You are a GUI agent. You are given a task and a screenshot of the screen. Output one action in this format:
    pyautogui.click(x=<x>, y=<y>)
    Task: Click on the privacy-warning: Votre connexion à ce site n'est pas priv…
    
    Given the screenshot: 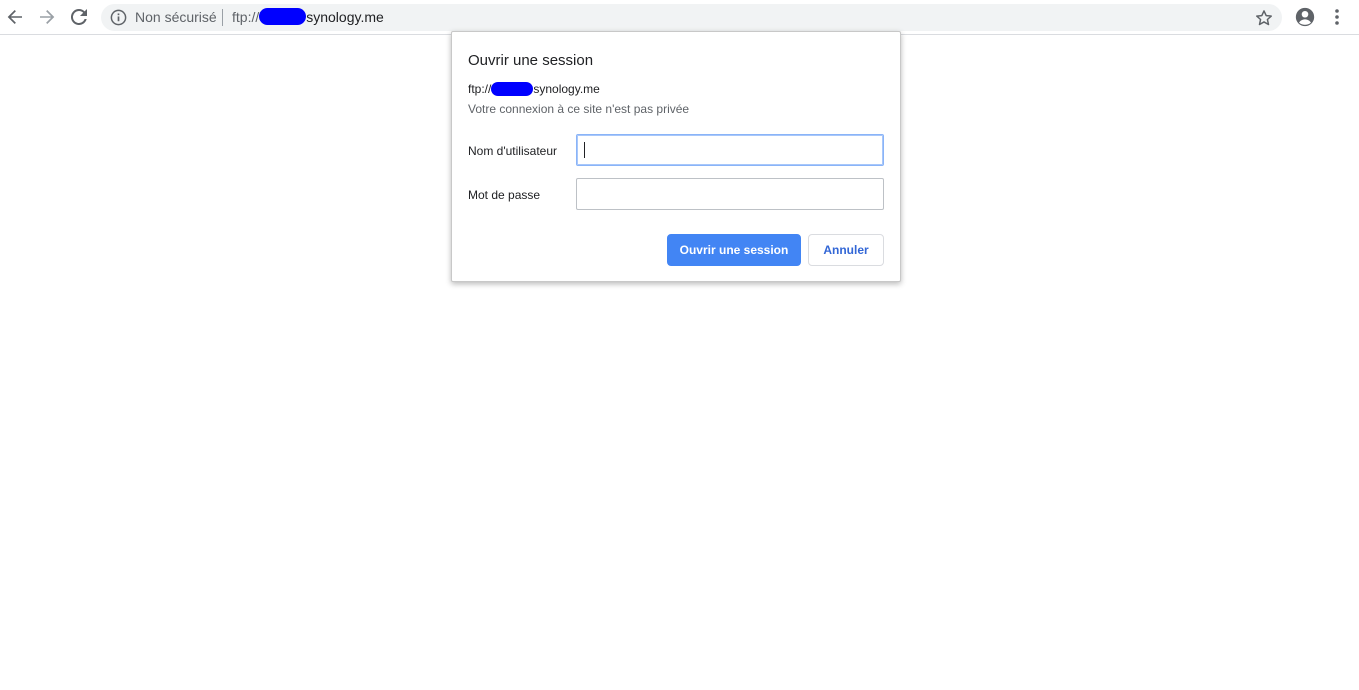 What is the action you would take?
    pyautogui.click(x=579, y=109)
    